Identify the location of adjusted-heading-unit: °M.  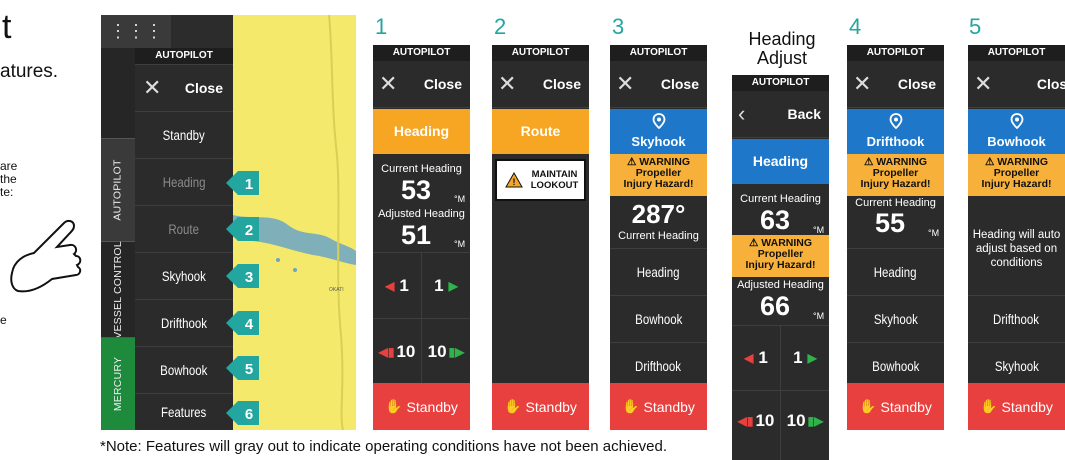
(460, 244).